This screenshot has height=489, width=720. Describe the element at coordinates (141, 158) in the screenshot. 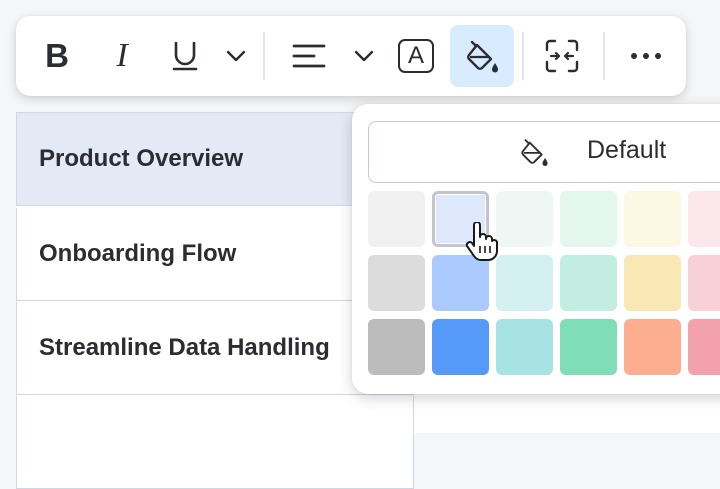

I see `row-title: Product Overview` at that location.